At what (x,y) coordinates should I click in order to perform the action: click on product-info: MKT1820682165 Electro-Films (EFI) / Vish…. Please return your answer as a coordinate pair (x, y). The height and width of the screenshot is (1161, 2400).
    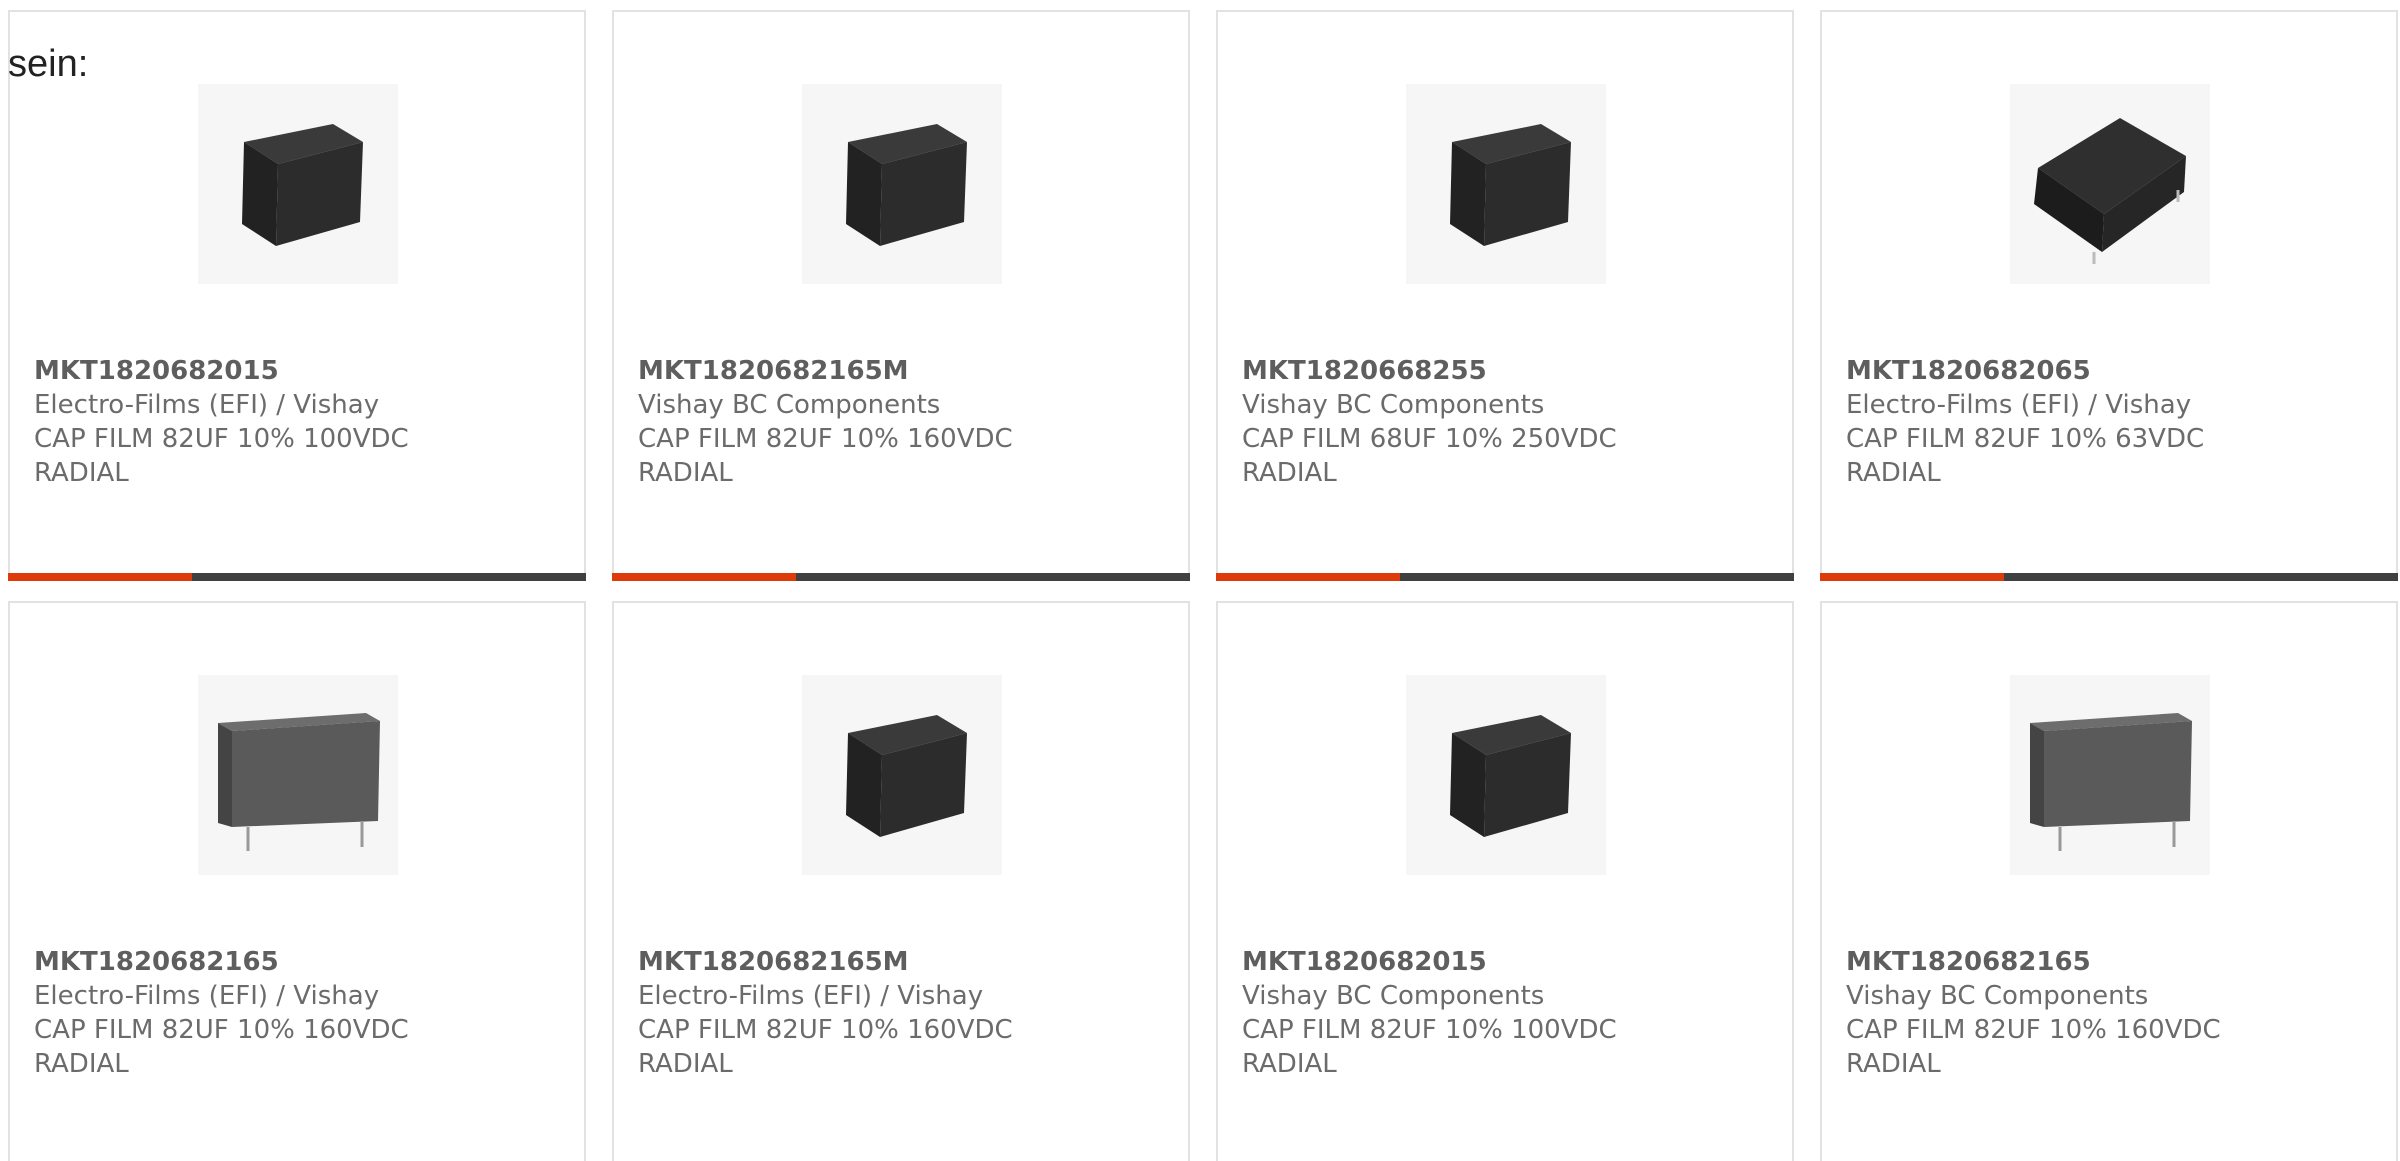
    Looking at the image, I should click on (304, 1013).